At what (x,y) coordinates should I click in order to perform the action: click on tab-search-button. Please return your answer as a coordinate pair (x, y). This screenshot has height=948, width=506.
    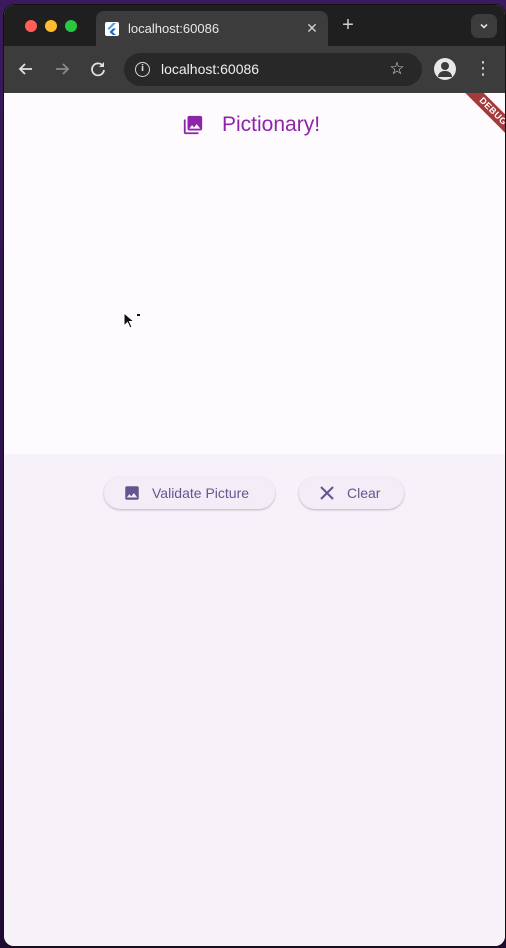
    Looking at the image, I should click on (484, 26).